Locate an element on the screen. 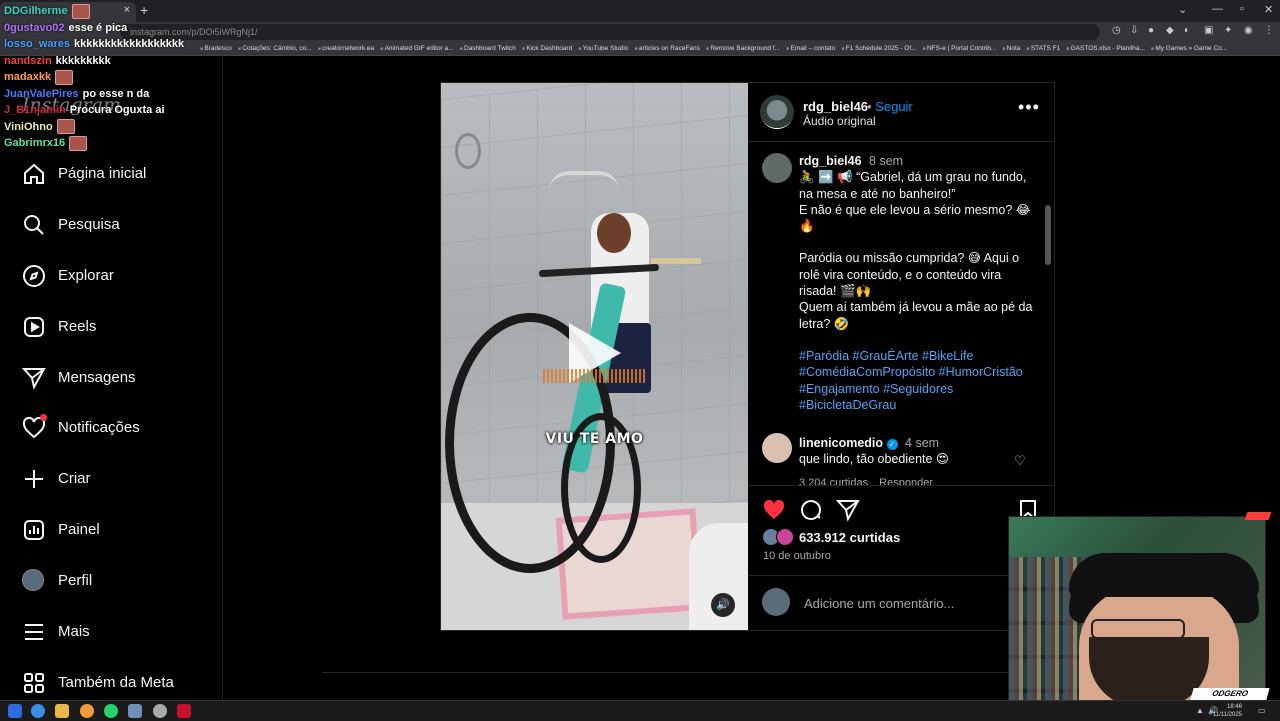 The height and width of the screenshot is (721, 1280). dashboard-icon is located at coordinates (34, 530).